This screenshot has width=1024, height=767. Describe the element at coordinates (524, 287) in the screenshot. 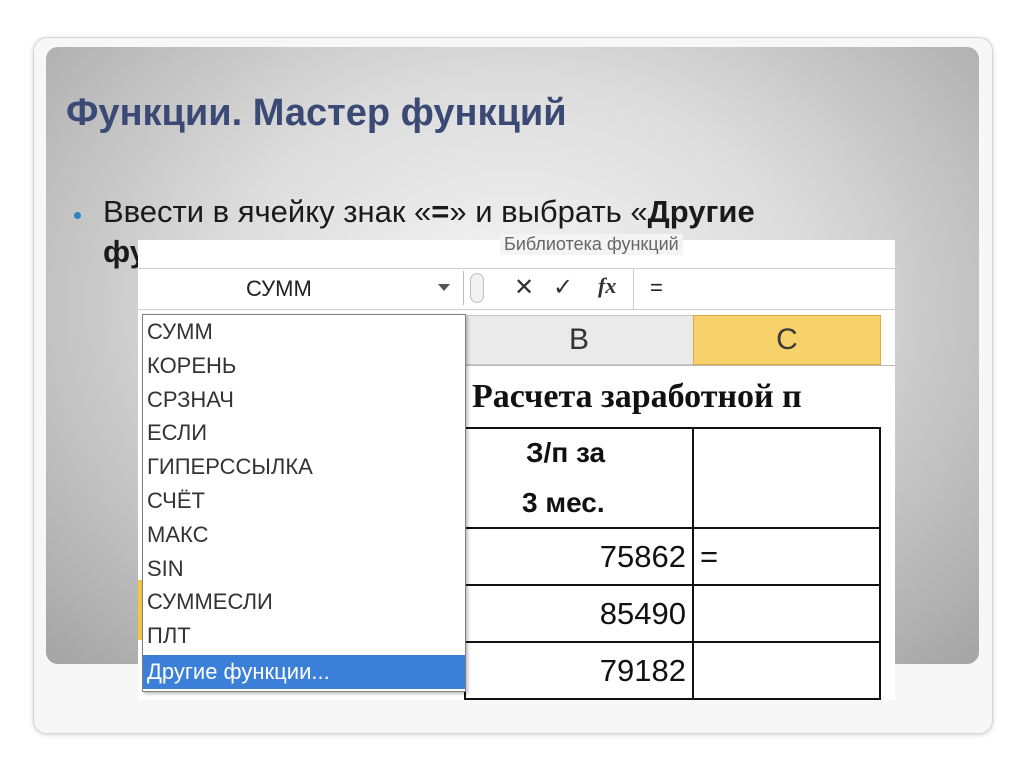

I see `cancel-icon: ✕` at that location.